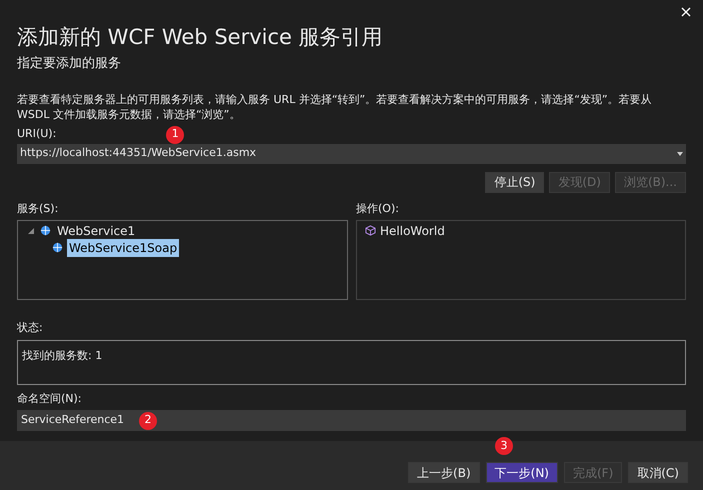 The width and height of the screenshot is (703, 490). I want to click on tree-item: WebService1Soap, so click(123, 247).